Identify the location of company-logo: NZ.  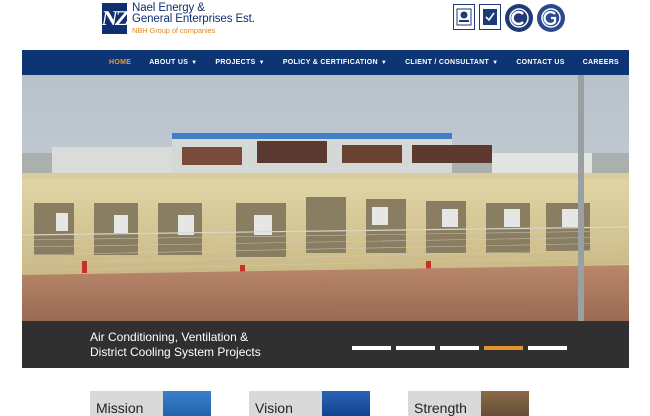
(114, 18).